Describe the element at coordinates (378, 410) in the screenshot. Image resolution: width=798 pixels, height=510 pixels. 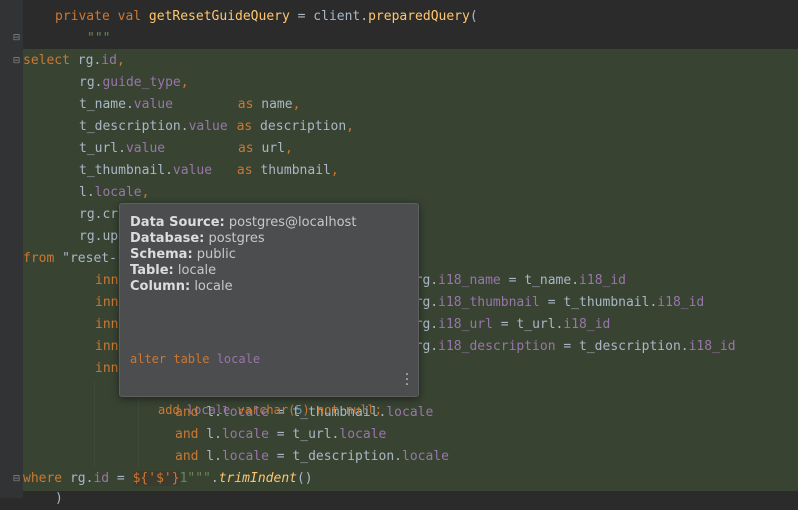
I see `ddl-text: ;` at that location.